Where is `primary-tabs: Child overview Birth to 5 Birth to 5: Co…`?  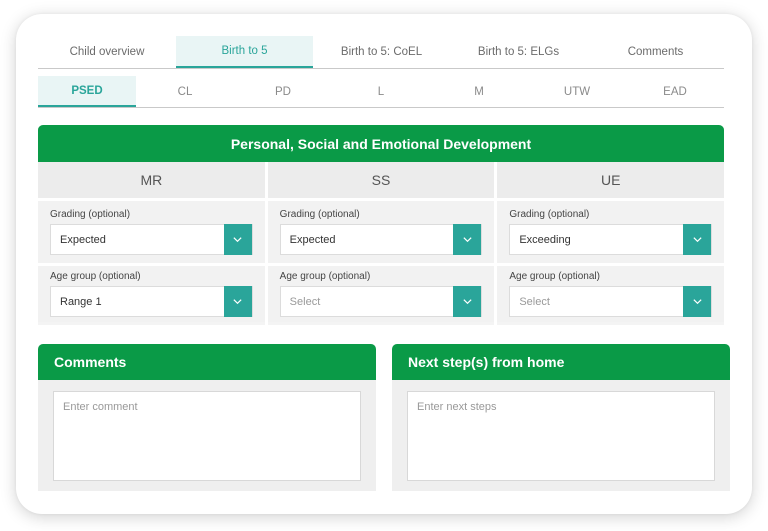 primary-tabs: Child overview Birth to 5 Birth to 5: Co… is located at coordinates (381, 52).